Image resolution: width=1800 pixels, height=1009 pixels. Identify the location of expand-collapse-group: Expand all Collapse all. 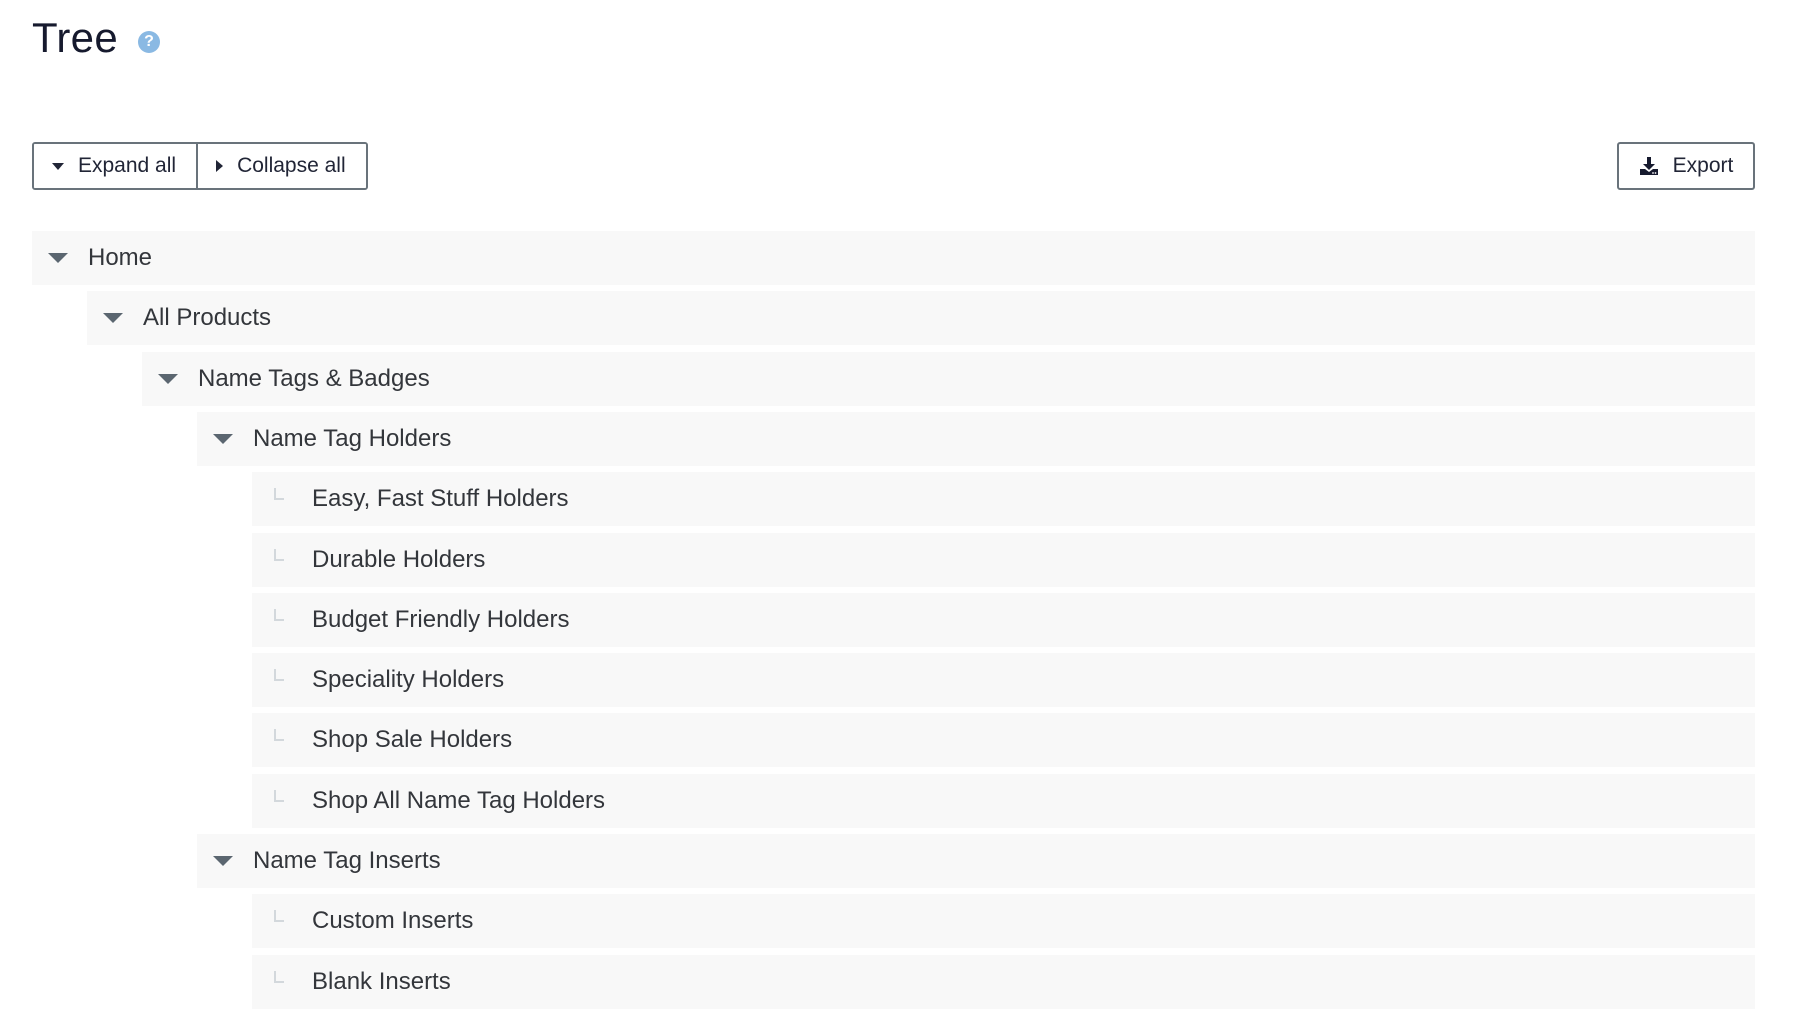
(200, 166).